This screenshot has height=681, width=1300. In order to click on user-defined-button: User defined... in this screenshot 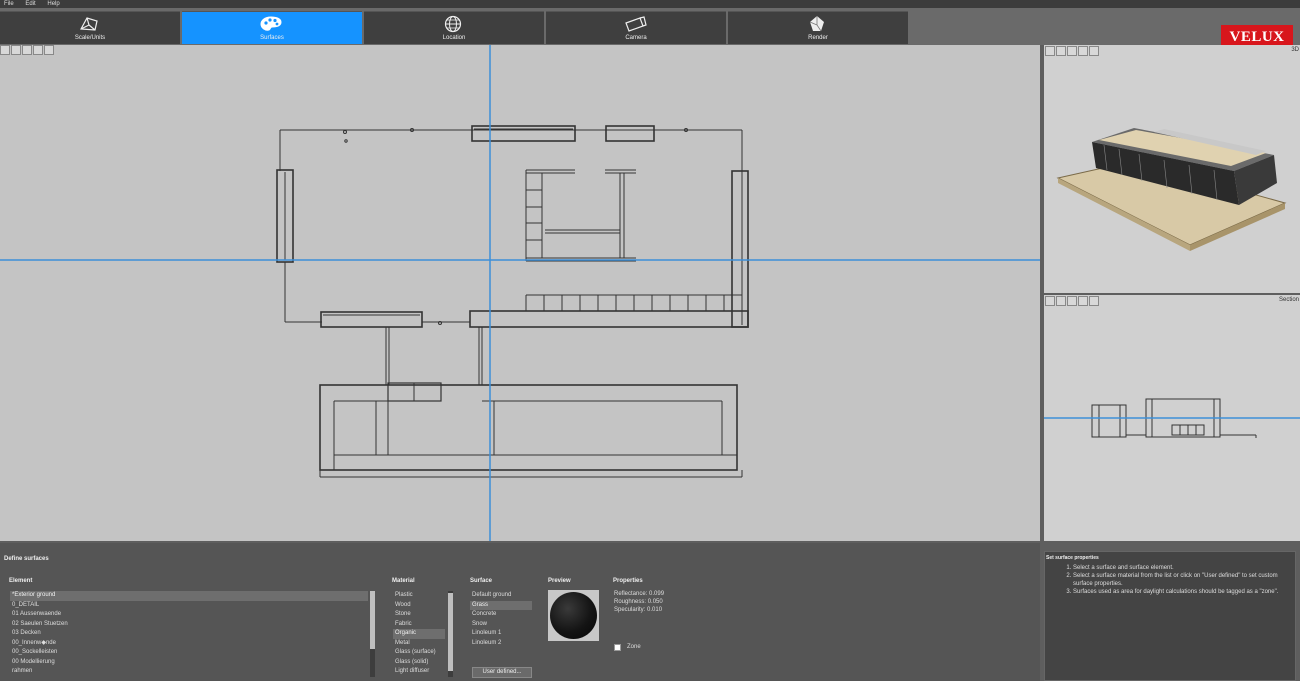, I will do `click(502, 672)`.